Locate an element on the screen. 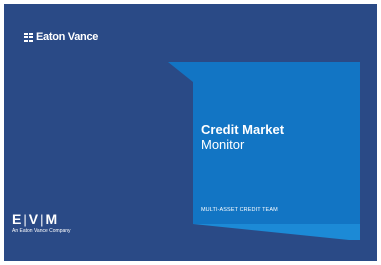 The image size is (381, 265). brand-name: Eaton Vance is located at coordinates (67, 37).